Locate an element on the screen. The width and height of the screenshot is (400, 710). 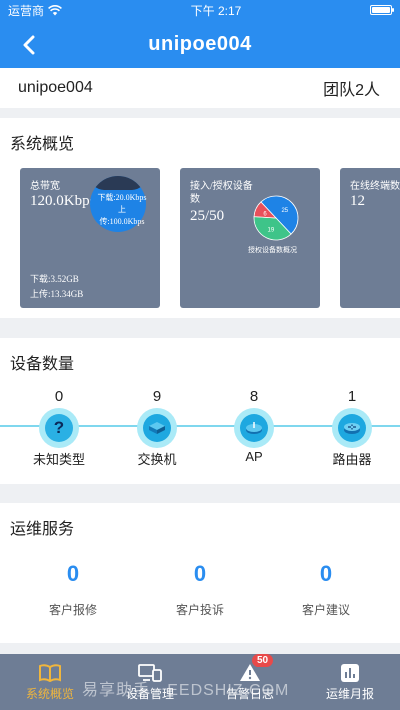
chart-icon is located at coordinates (350, 673).